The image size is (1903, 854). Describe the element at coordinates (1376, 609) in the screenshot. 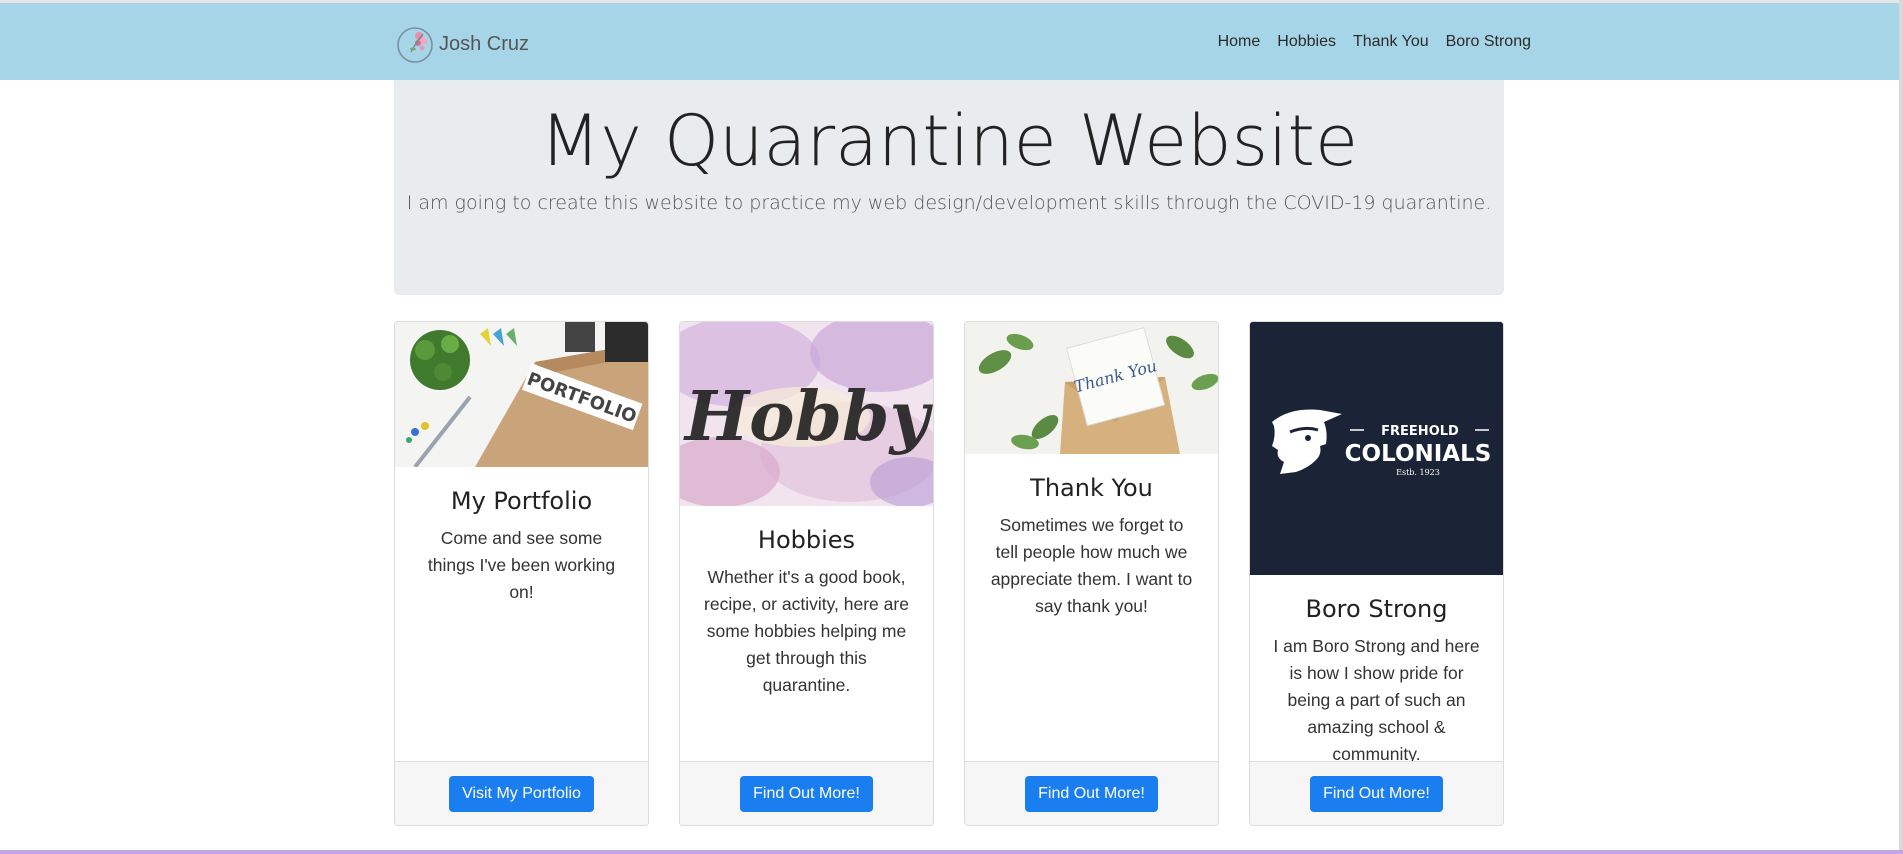

I see `card-title: Boro Strong` at that location.